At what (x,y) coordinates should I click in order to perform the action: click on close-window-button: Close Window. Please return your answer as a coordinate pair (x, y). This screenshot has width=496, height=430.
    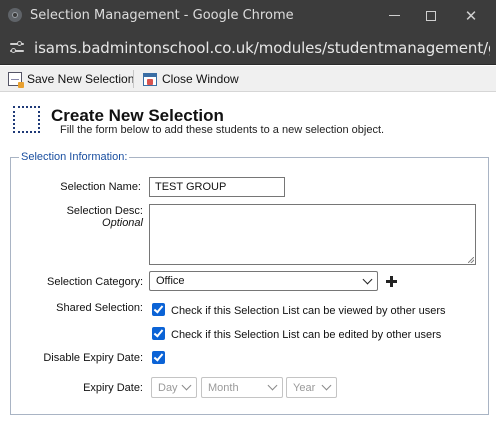
    Looking at the image, I should click on (191, 79).